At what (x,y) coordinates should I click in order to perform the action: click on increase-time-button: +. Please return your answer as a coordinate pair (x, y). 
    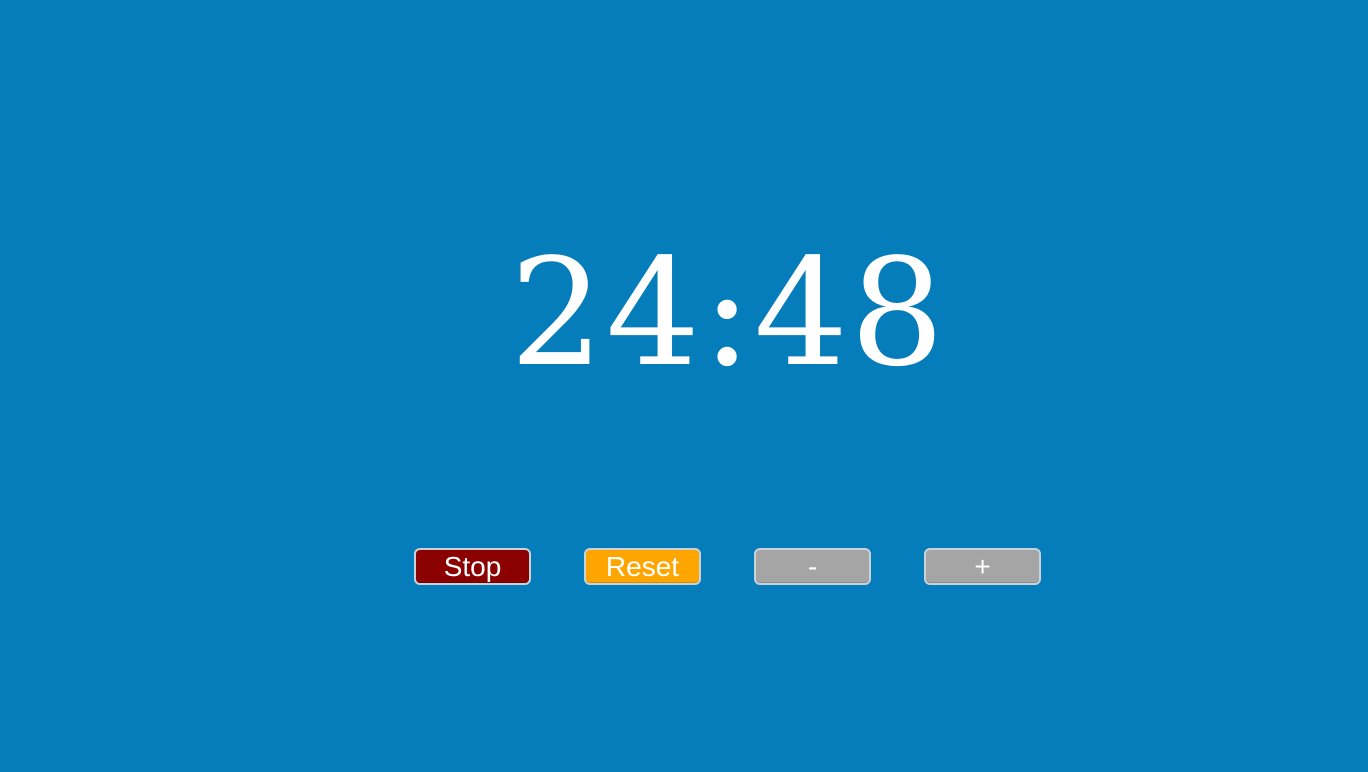
    Looking at the image, I should click on (982, 566).